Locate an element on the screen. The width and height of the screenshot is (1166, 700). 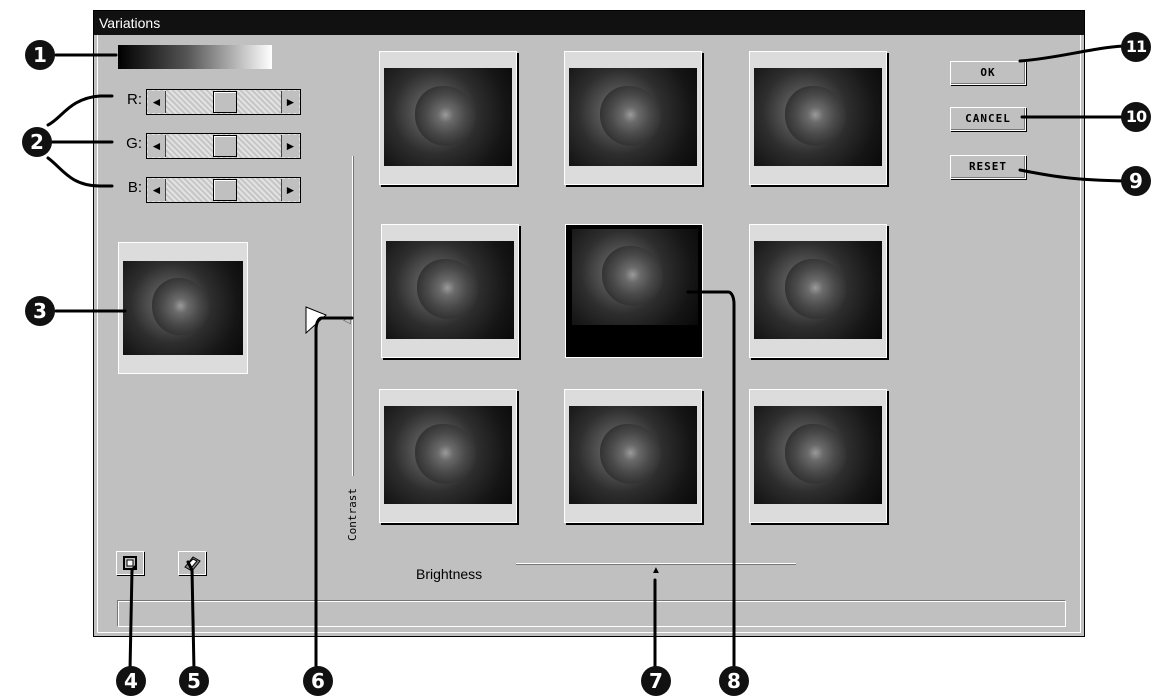
contrast-label: Contrast is located at coordinates (352, 514).